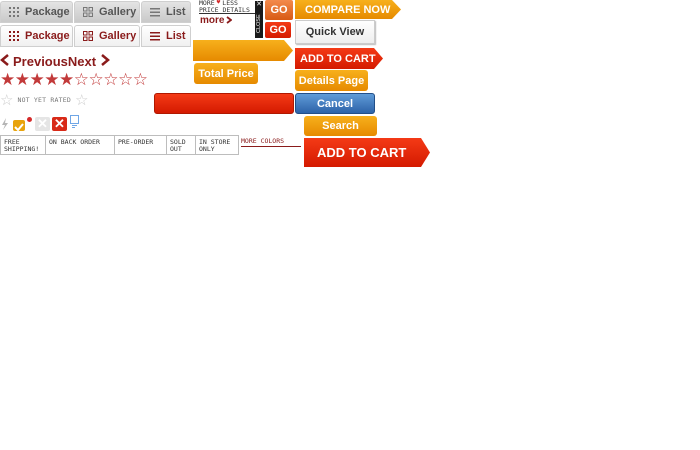 This screenshot has height=450, width=700. I want to click on add-to-cart-button-small: ADD TO CART, so click(339, 58).